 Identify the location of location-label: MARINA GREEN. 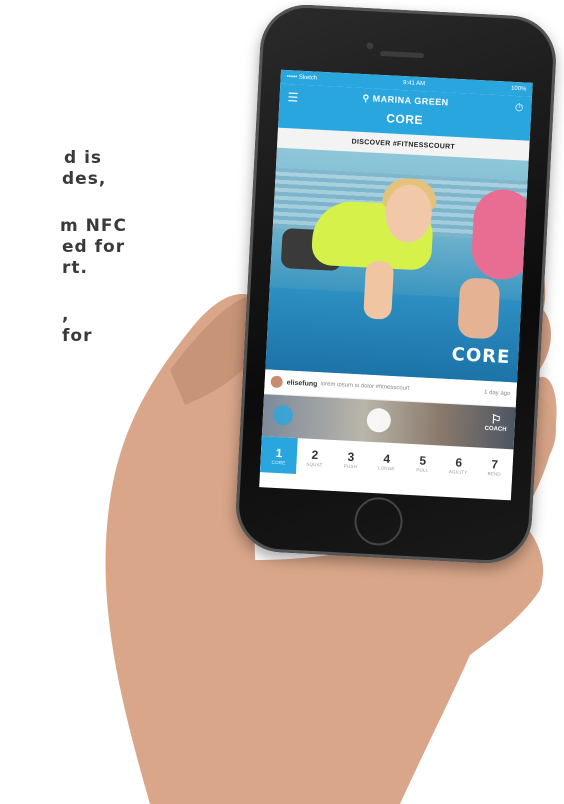
(410, 100).